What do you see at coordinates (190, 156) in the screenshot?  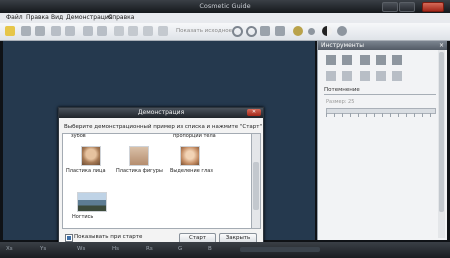 I see `eyes-thumbnail` at bounding box center [190, 156].